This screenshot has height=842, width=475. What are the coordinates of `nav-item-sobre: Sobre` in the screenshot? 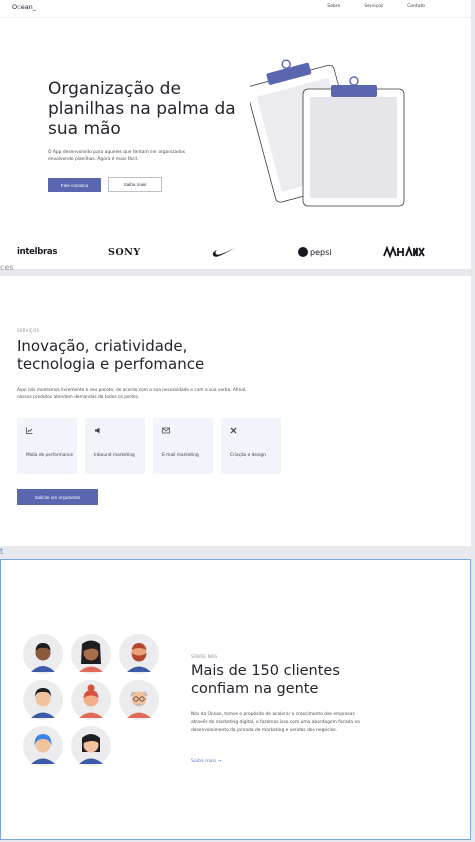 It's located at (333, 6).